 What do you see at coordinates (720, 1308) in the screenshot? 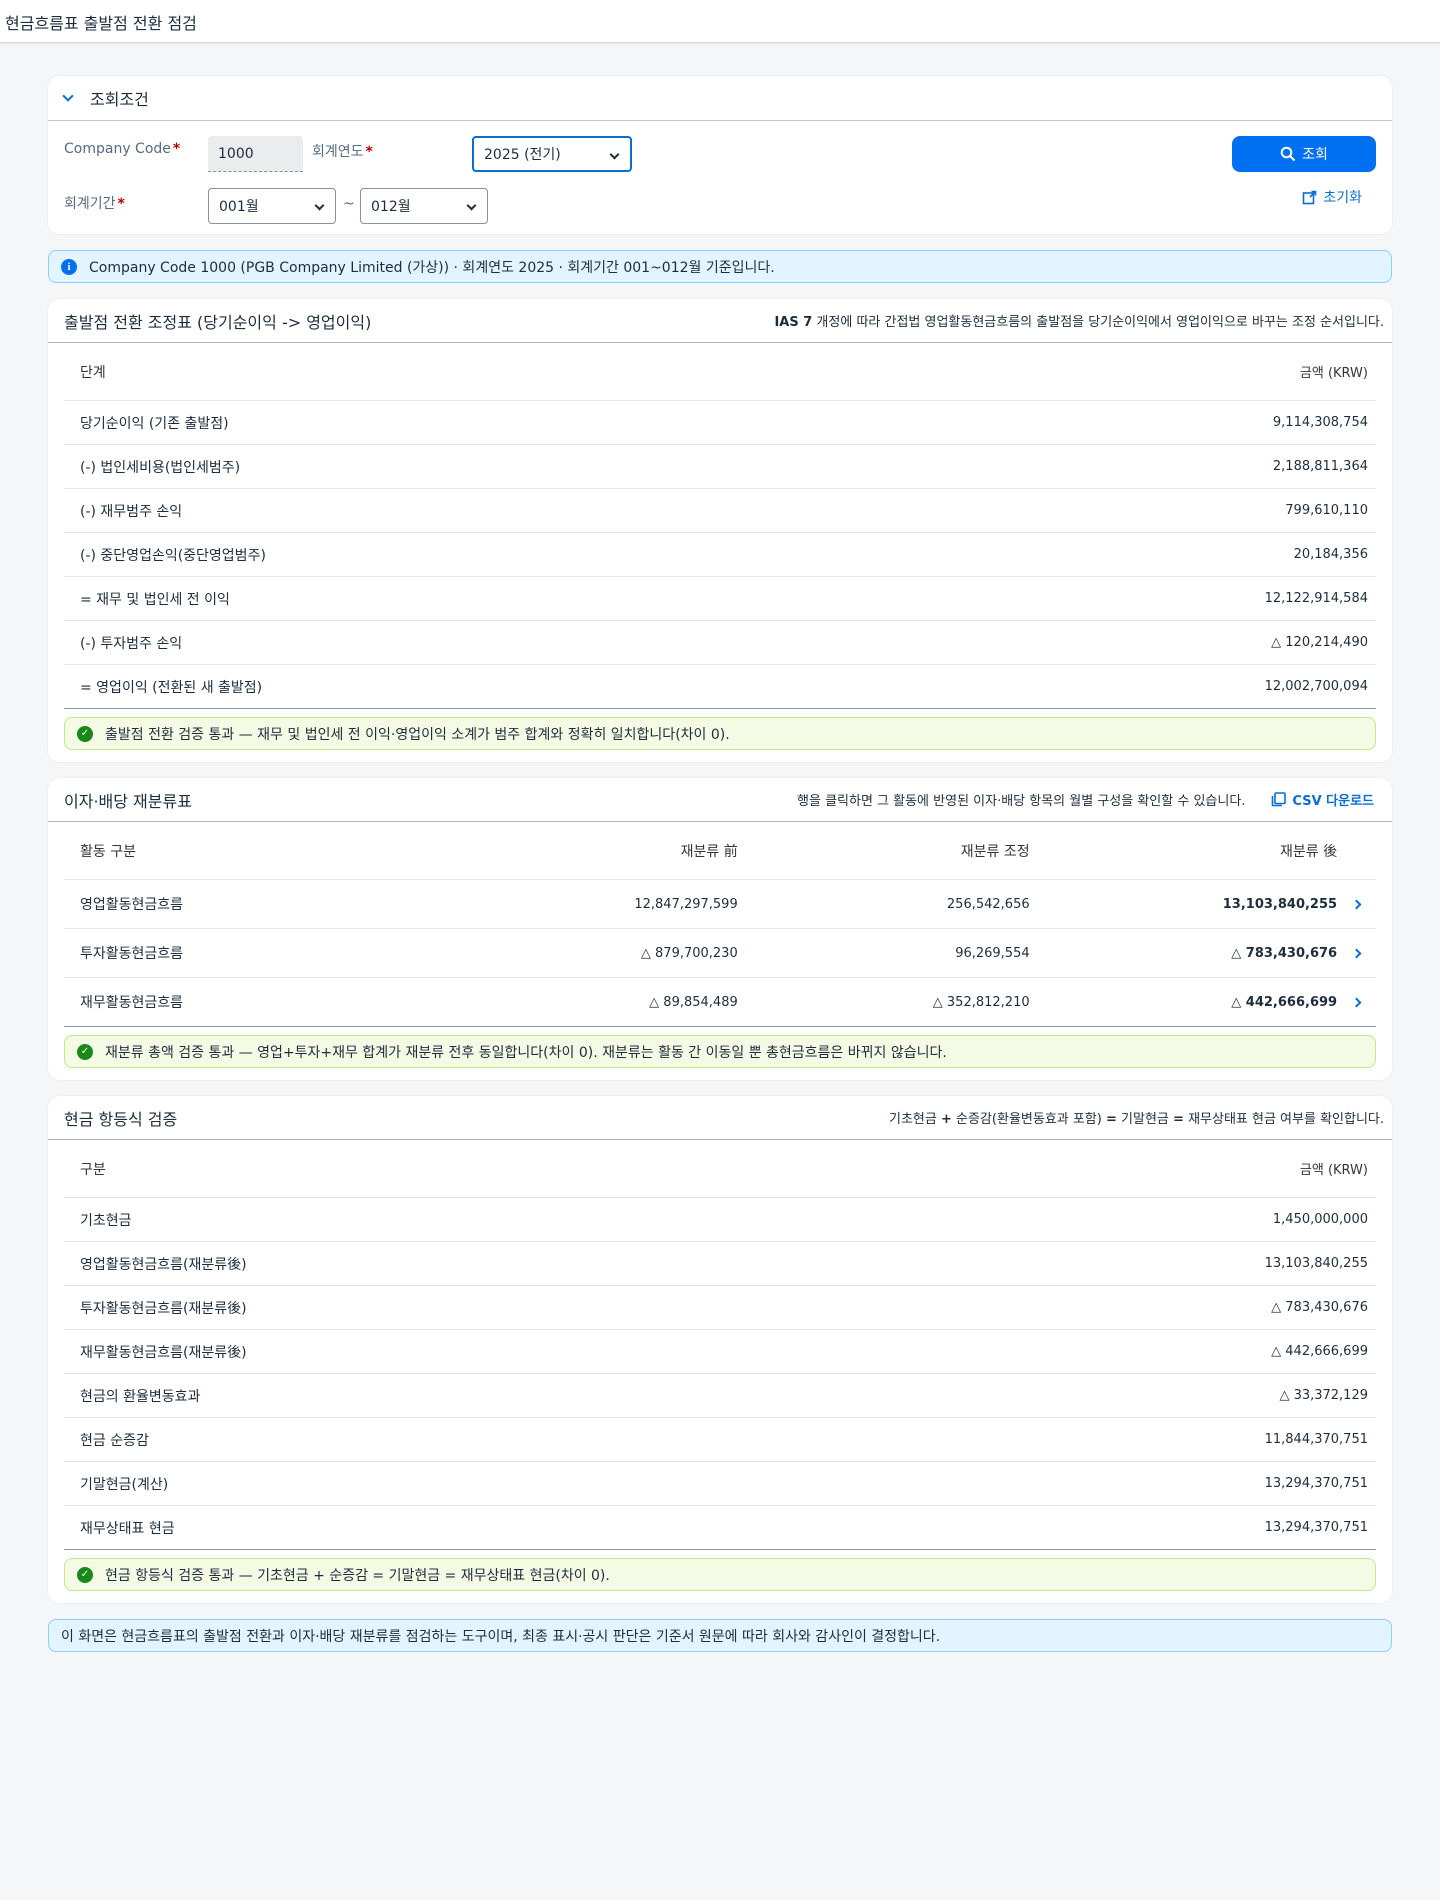
I see `table-row: 투자활동현금흐름(재분류後) △ 783,430,676` at bounding box center [720, 1308].